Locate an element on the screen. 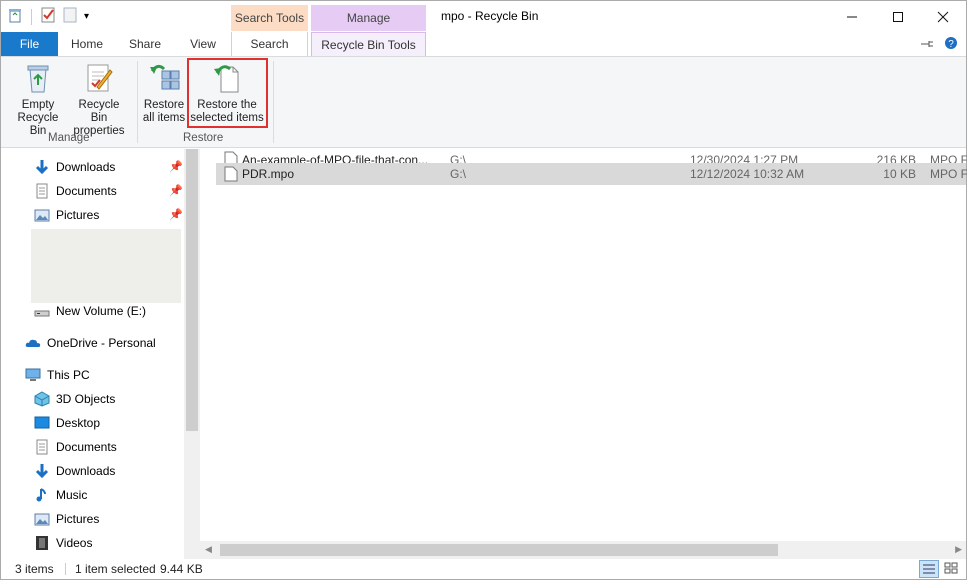 This screenshot has width=967, height=580. tab-home: Home is located at coordinates (87, 44).